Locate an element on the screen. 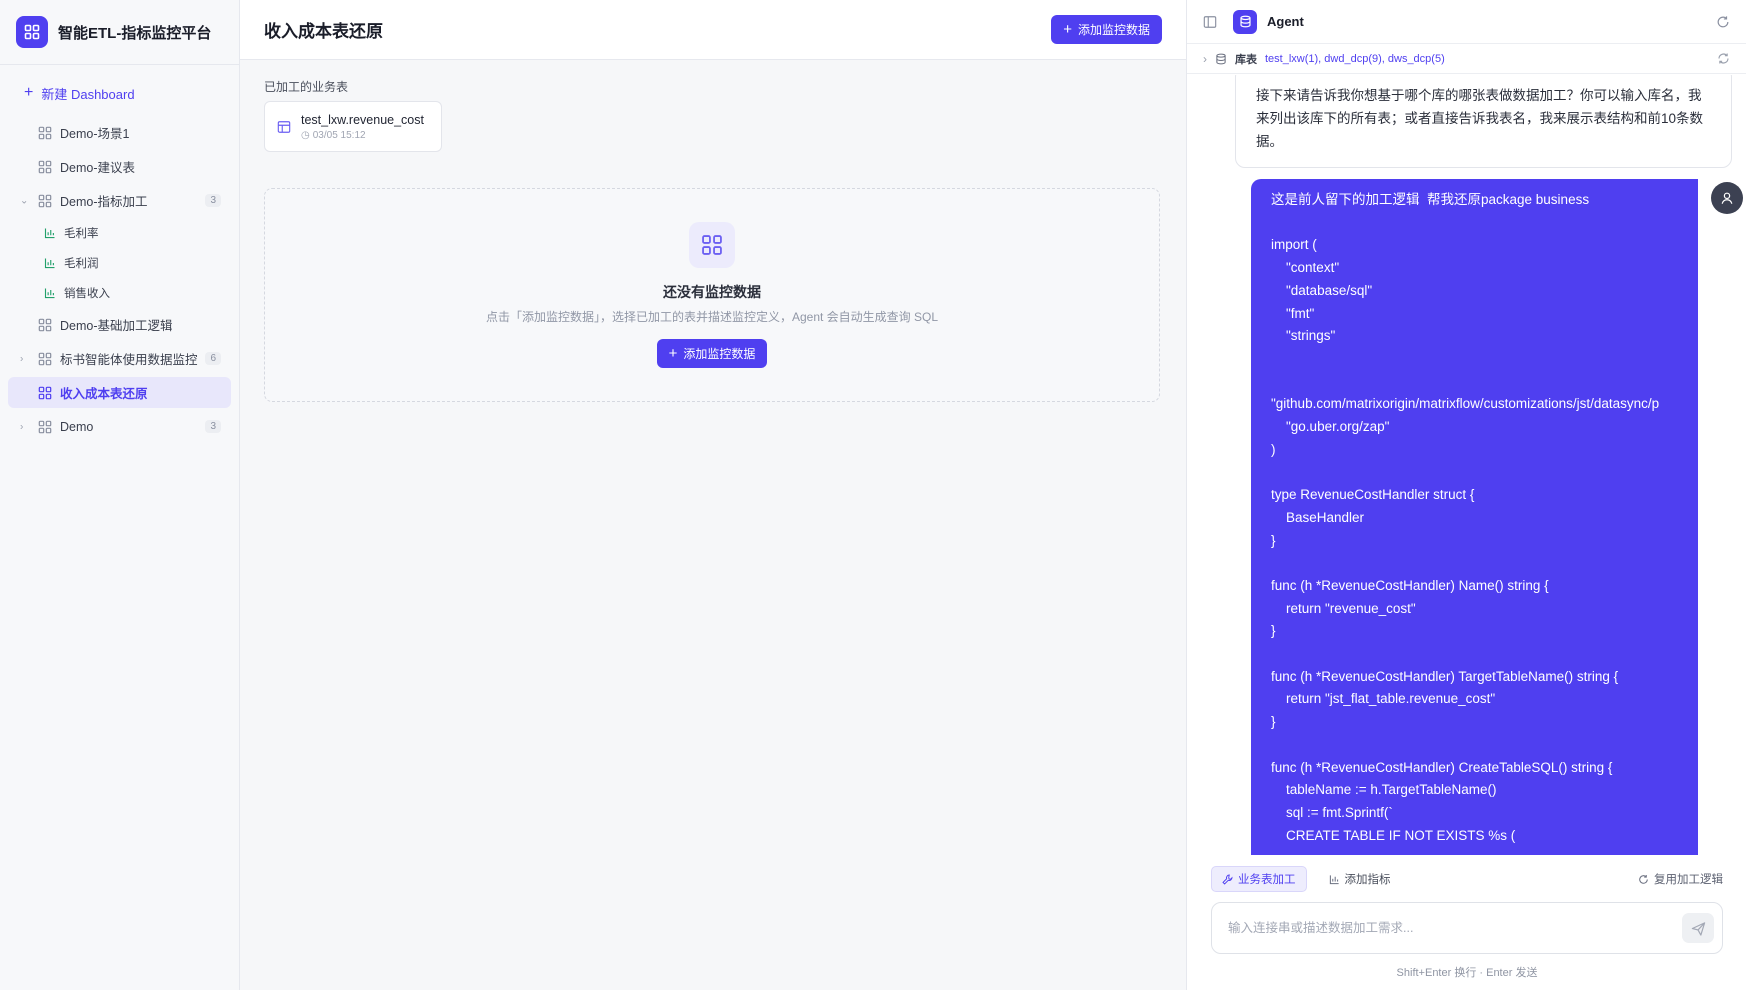 The width and height of the screenshot is (1746, 990). brand: 智能ETL-指标监控平台 is located at coordinates (119, 32).